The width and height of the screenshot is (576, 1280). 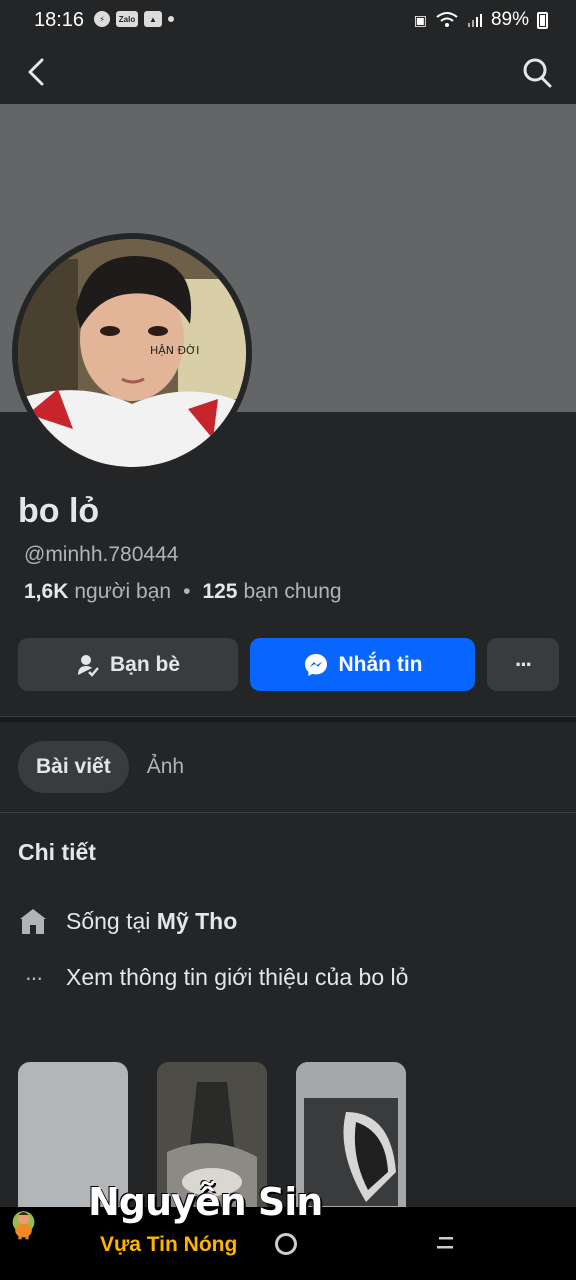 I want to click on message-button: Nhắn tin, so click(x=362, y=664).